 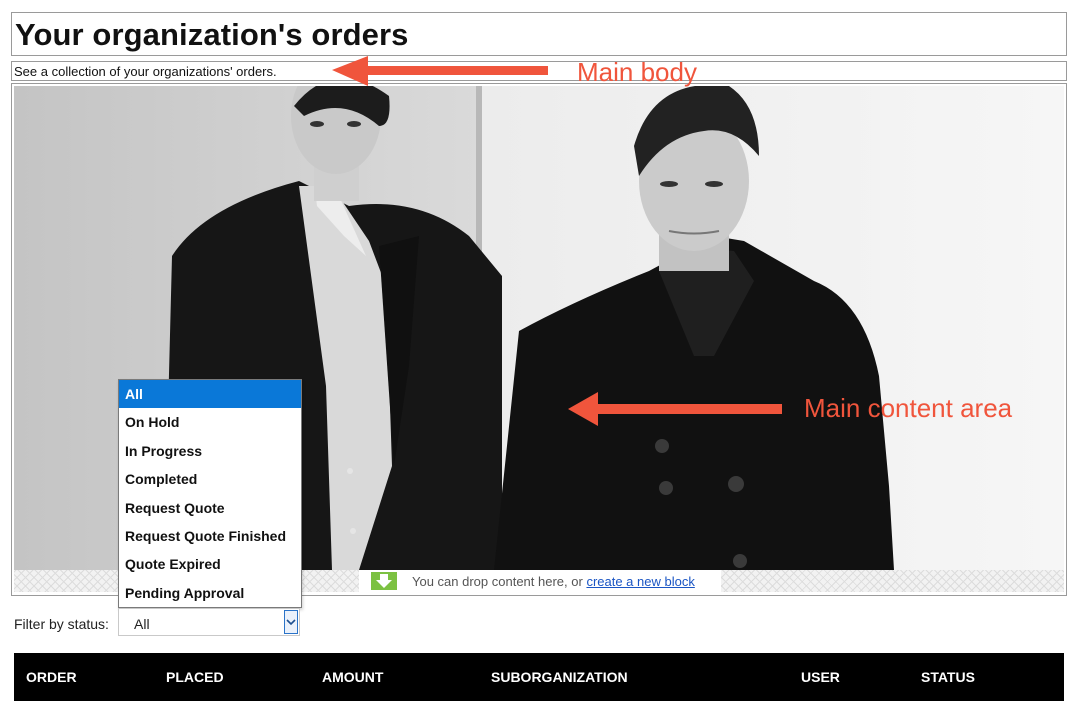 I want to click on status-option-completed: Completed, so click(x=210, y=479).